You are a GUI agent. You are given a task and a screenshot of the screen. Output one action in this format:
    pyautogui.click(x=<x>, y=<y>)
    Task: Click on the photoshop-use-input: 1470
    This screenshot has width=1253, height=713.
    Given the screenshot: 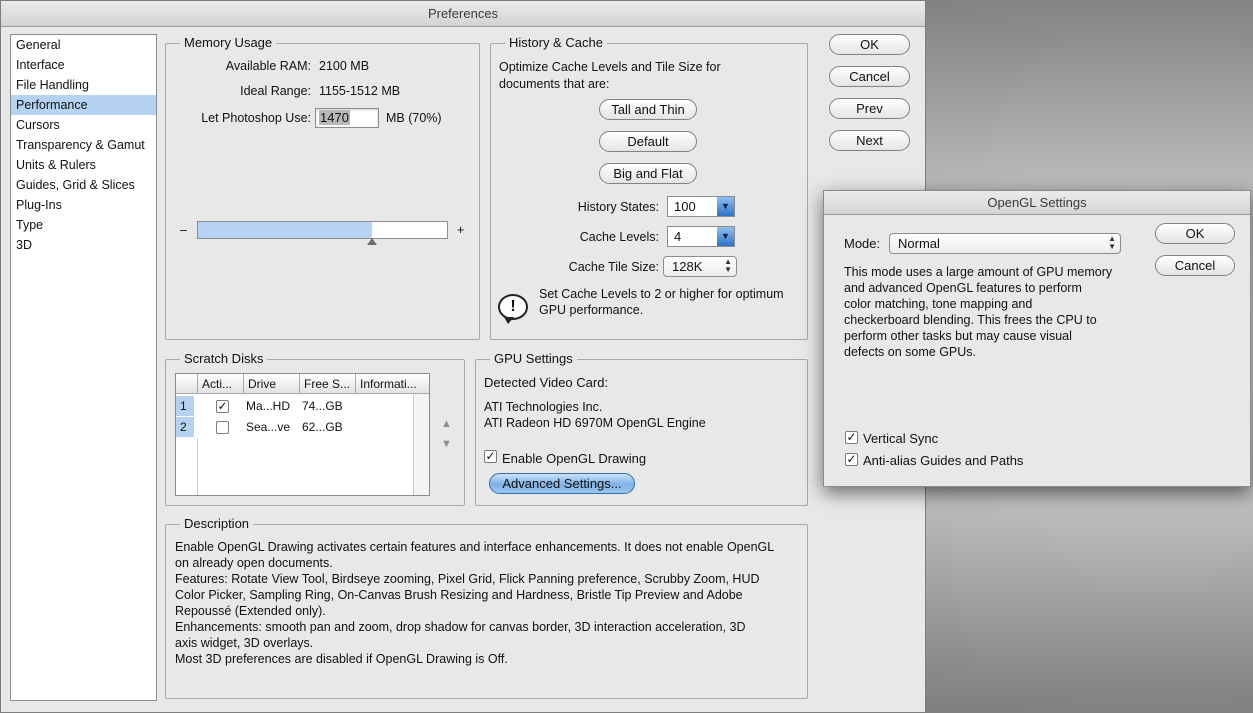 What is the action you would take?
    pyautogui.click(x=347, y=118)
    